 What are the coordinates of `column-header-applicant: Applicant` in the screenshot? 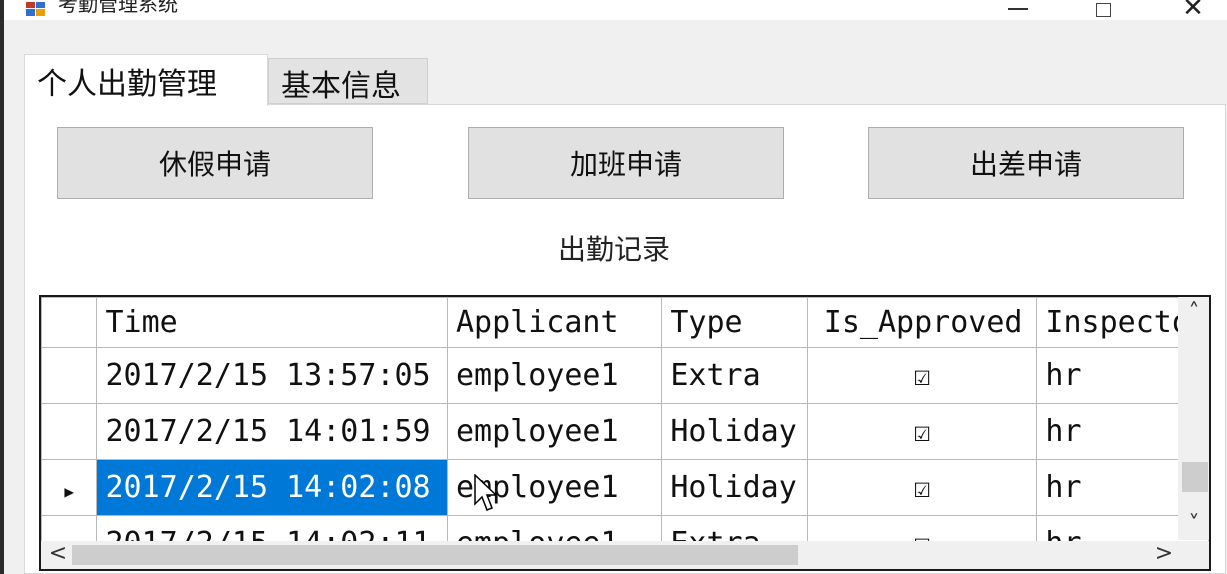 It's located at (554, 322).